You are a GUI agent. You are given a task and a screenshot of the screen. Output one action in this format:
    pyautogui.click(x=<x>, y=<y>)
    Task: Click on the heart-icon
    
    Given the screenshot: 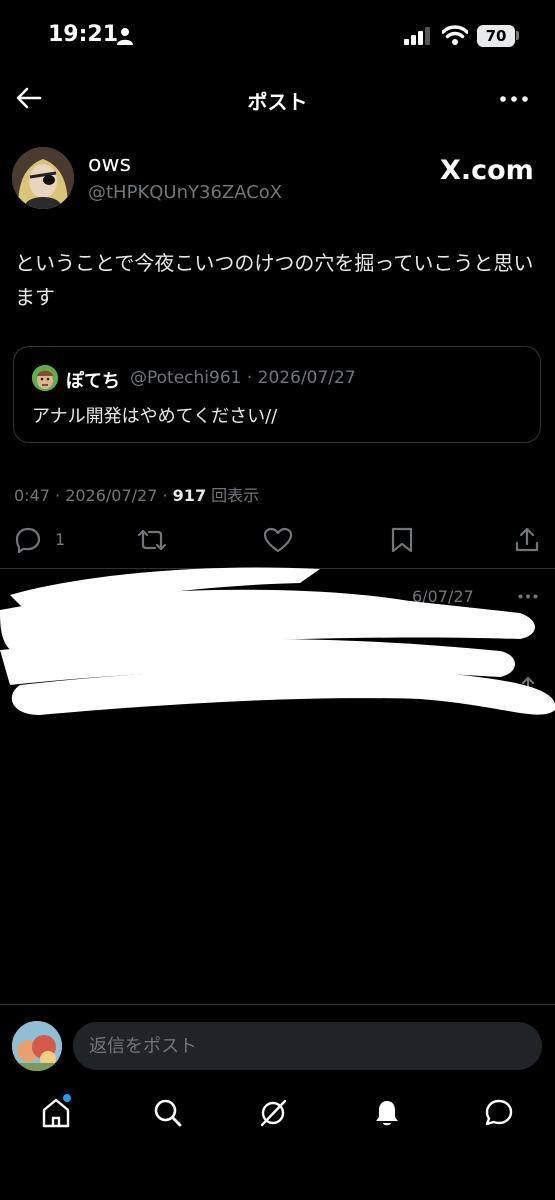 What is the action you would take?
    pyautogui.click(x=278, y=540)
    